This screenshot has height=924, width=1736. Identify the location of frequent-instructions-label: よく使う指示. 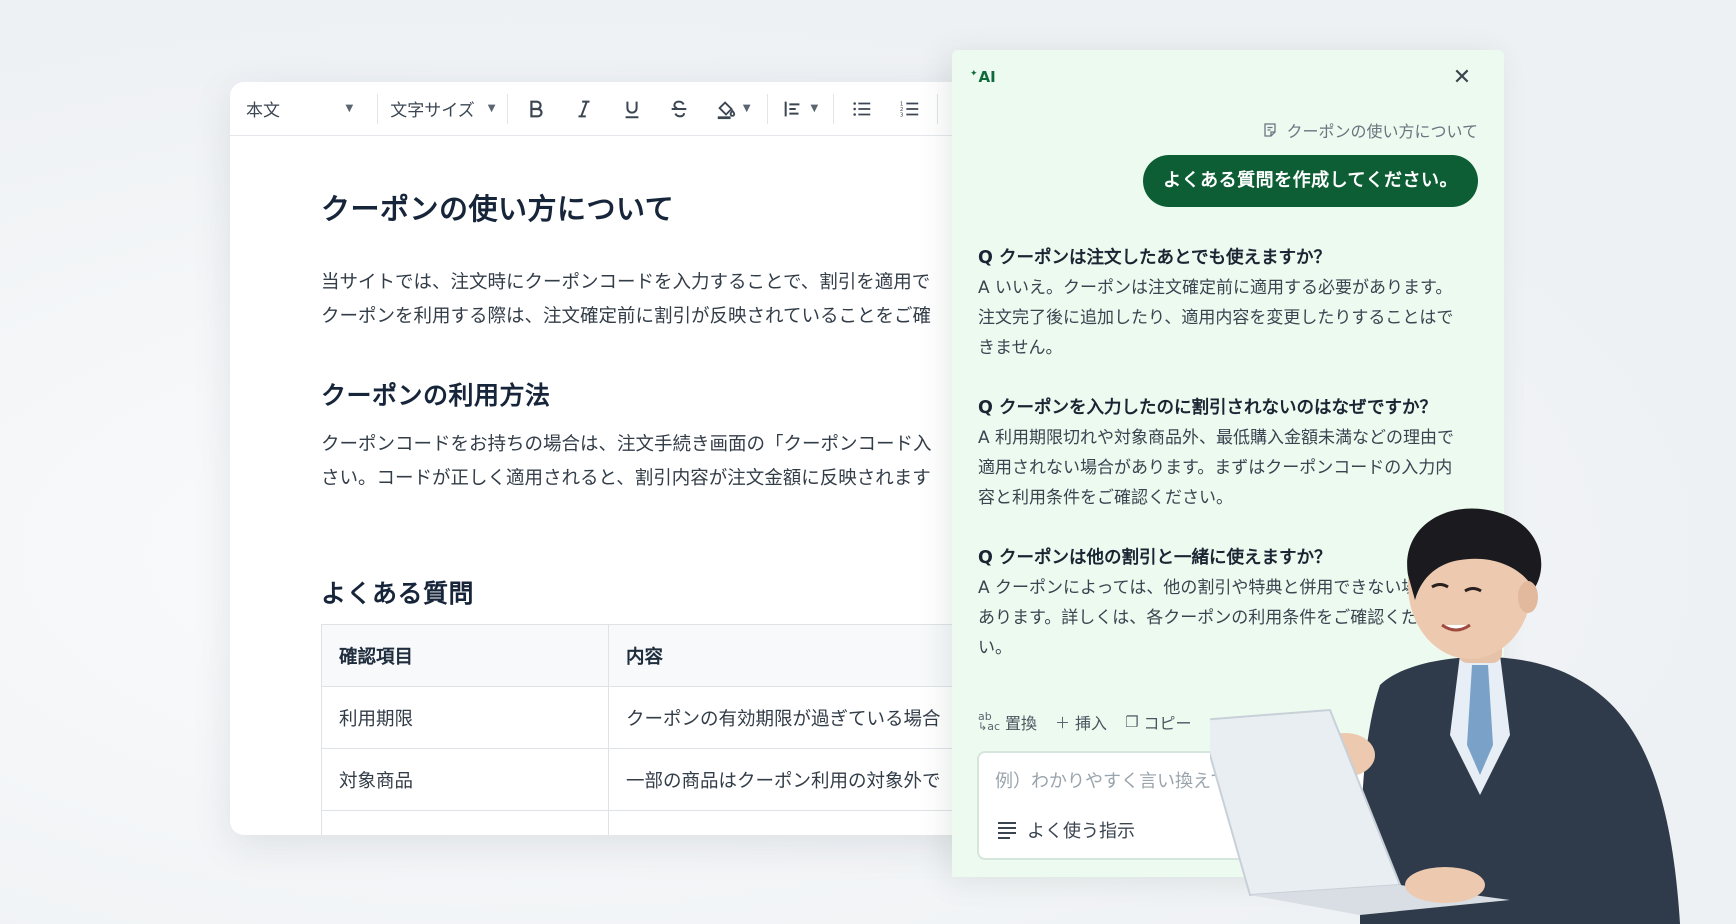
(1081, 831).